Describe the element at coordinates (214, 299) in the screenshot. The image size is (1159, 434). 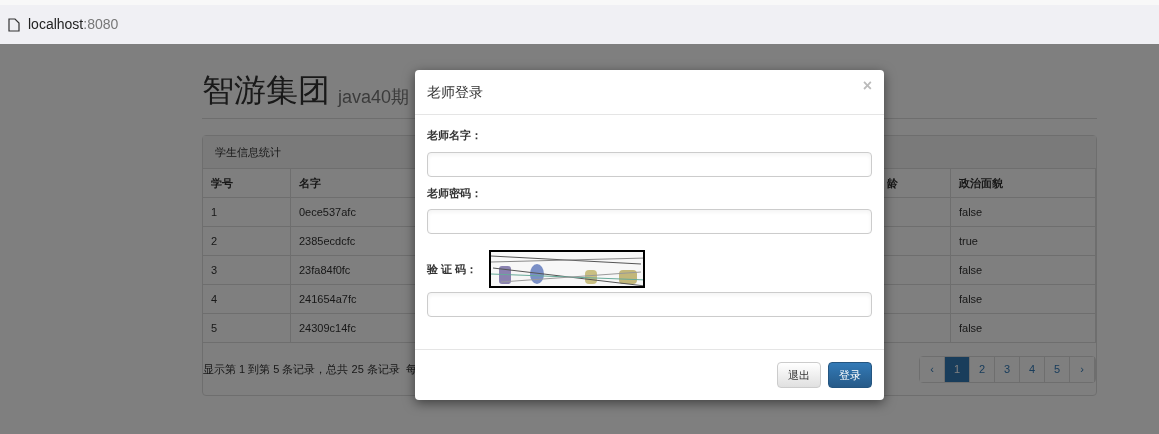
I see `table-cell-text: 4` at that location.